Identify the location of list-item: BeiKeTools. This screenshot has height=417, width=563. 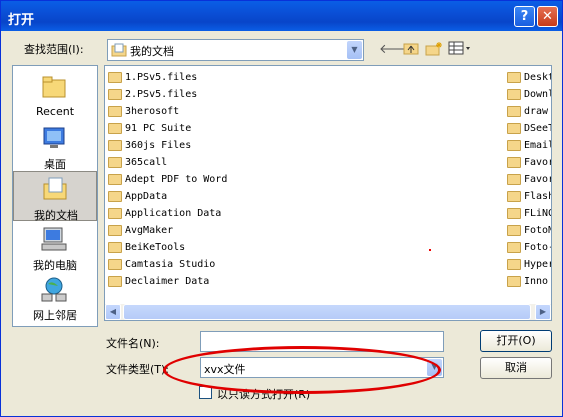
(146, 247).